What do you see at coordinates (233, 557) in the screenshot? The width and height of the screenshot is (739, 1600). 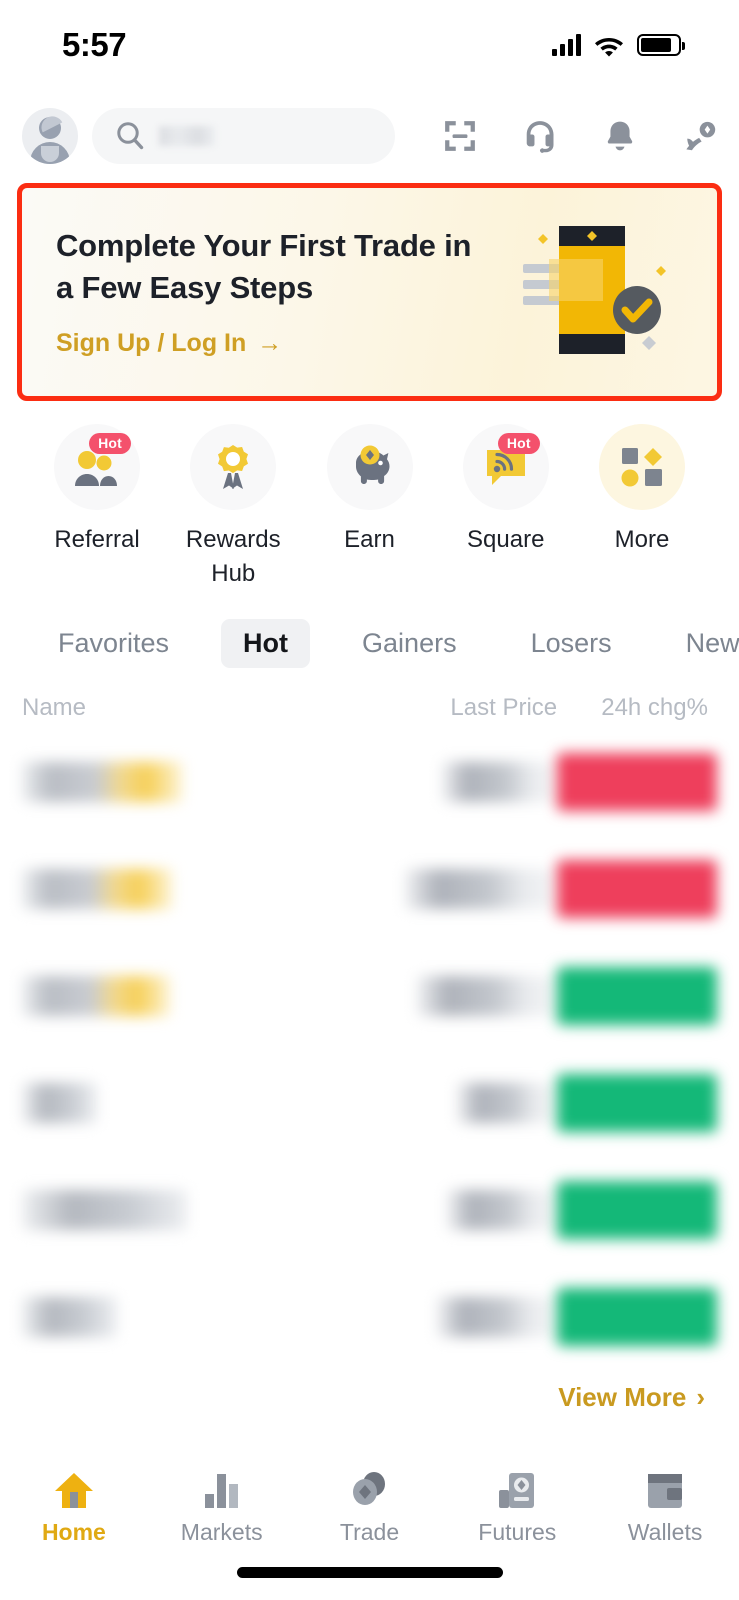 I see `quick-action-label: Rewards Hub` at bounding box center [233, 557].